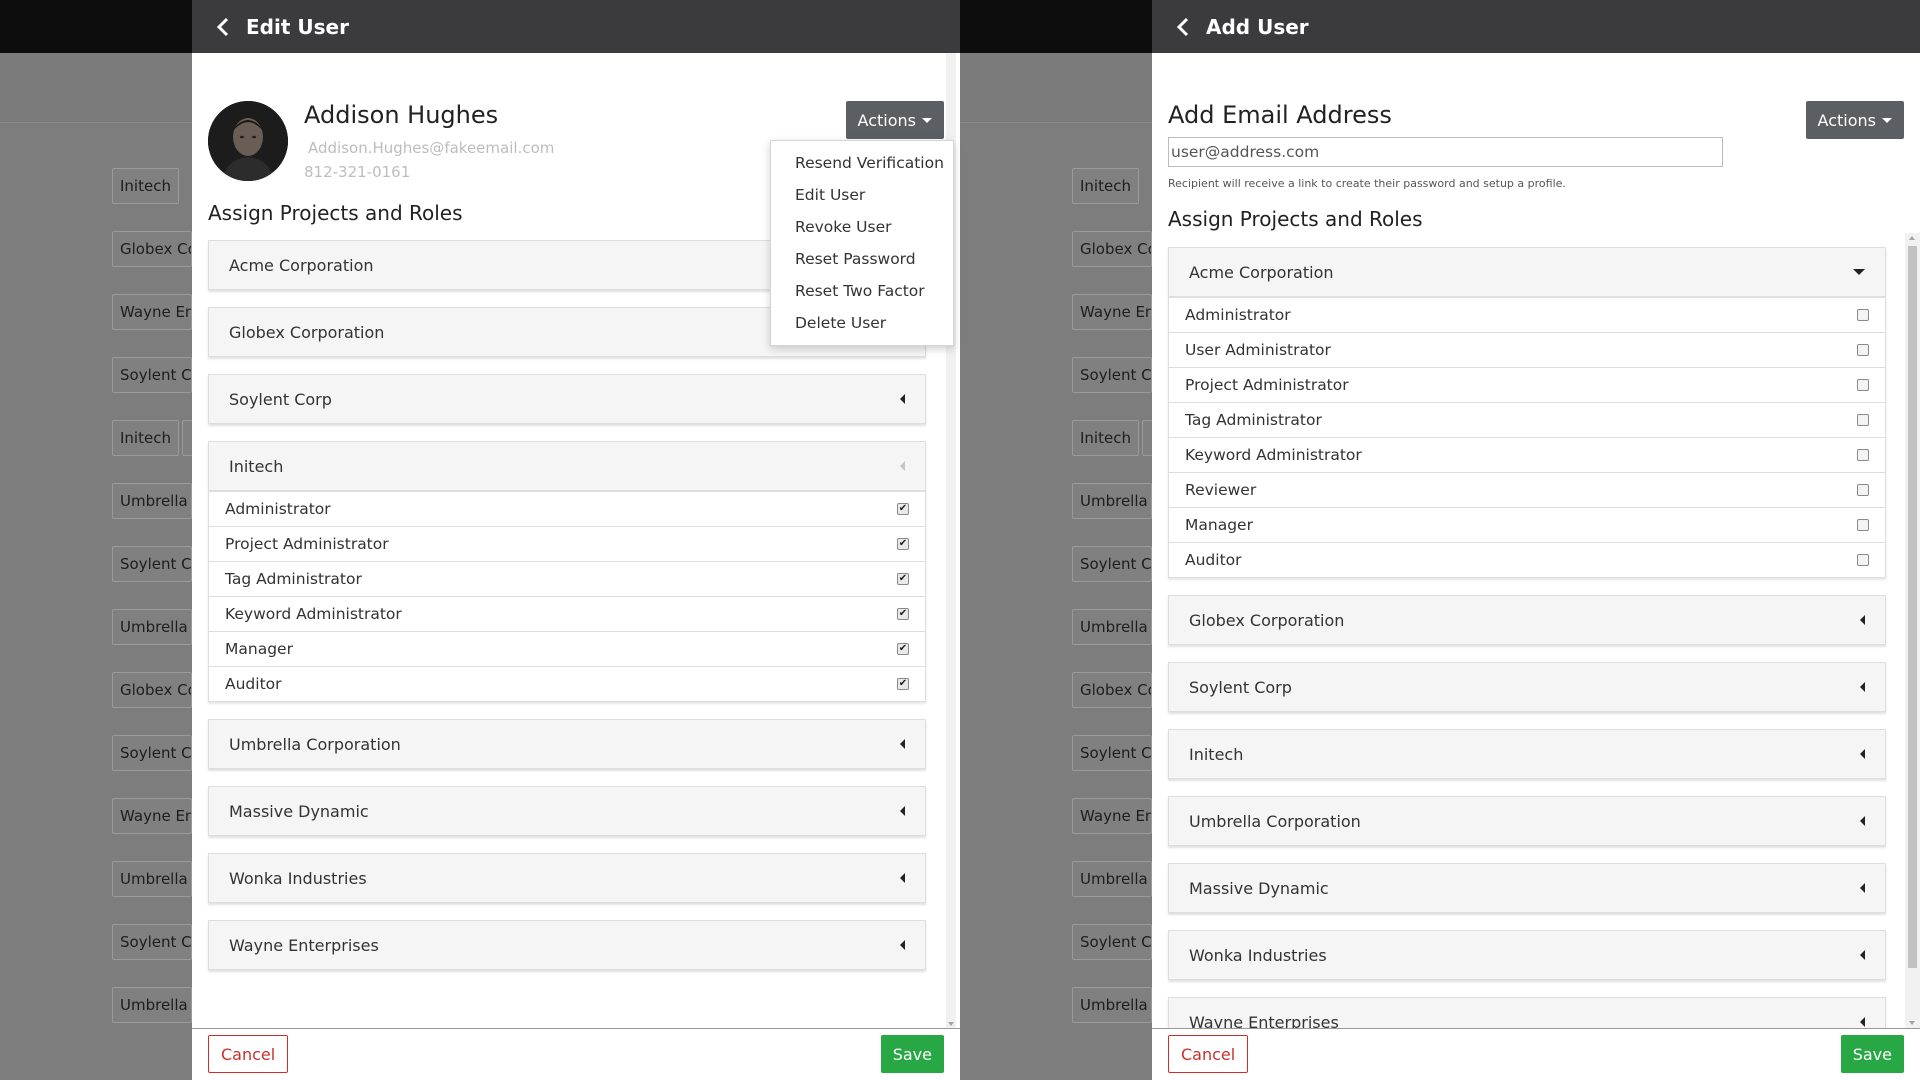 The height and width of the screenshot is (1080, 1920). Describe the element at coordinates (862, 291) in the screenshot. I see `menu-item: Reset Two Factor` at that location.